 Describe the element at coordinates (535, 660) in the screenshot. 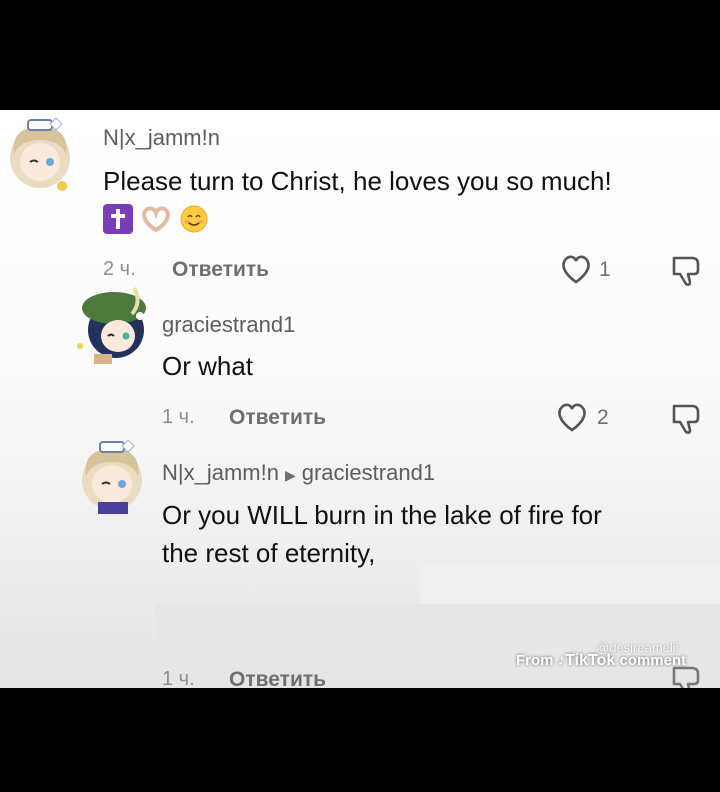

I see `watermark-from: From` at that location.